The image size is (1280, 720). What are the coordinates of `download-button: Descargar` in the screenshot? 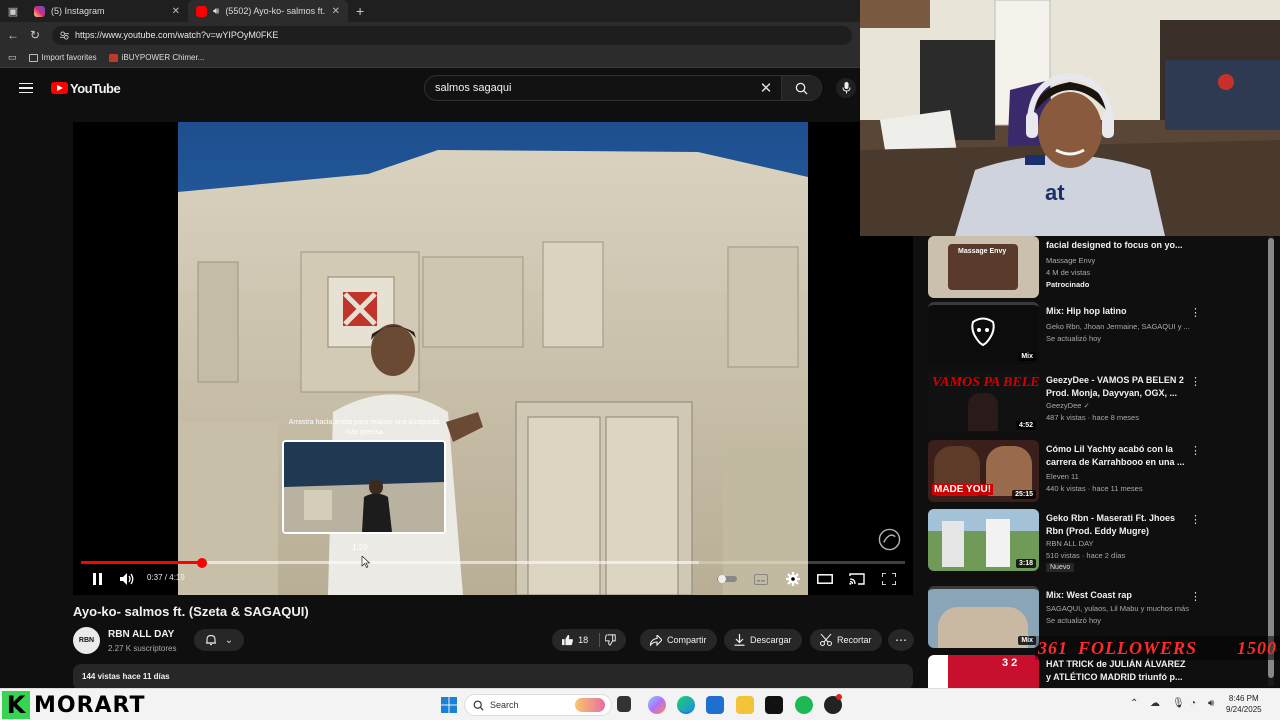 It's located at (763, 640).